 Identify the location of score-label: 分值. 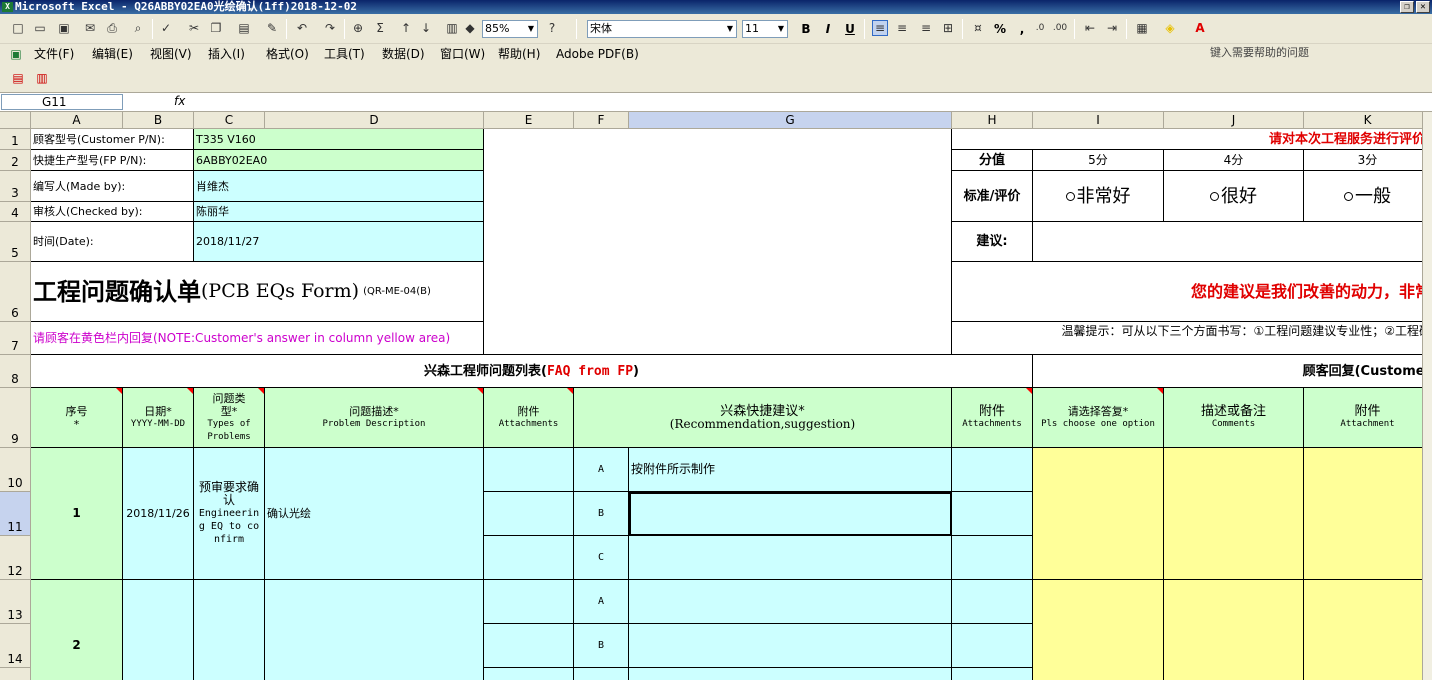
(992, 160).